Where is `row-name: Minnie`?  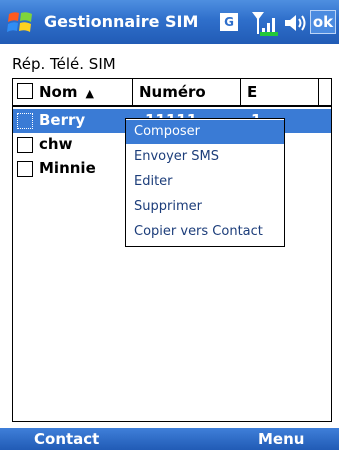 row-name: Minnie is located at coordinates (67, 168).